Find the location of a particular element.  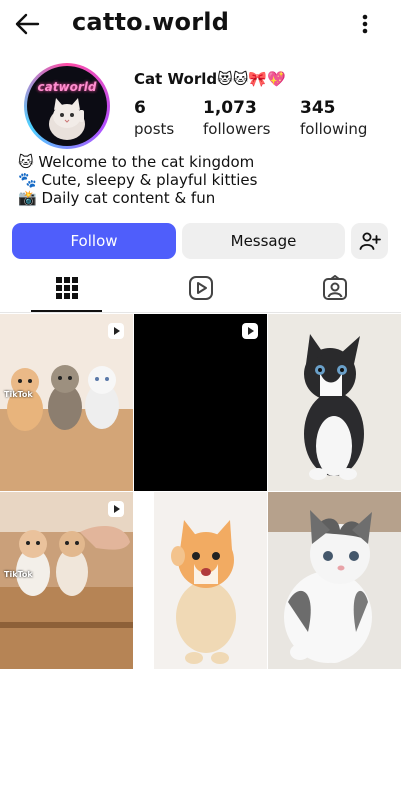

message-button: Message is located at coordinates (263, 241).